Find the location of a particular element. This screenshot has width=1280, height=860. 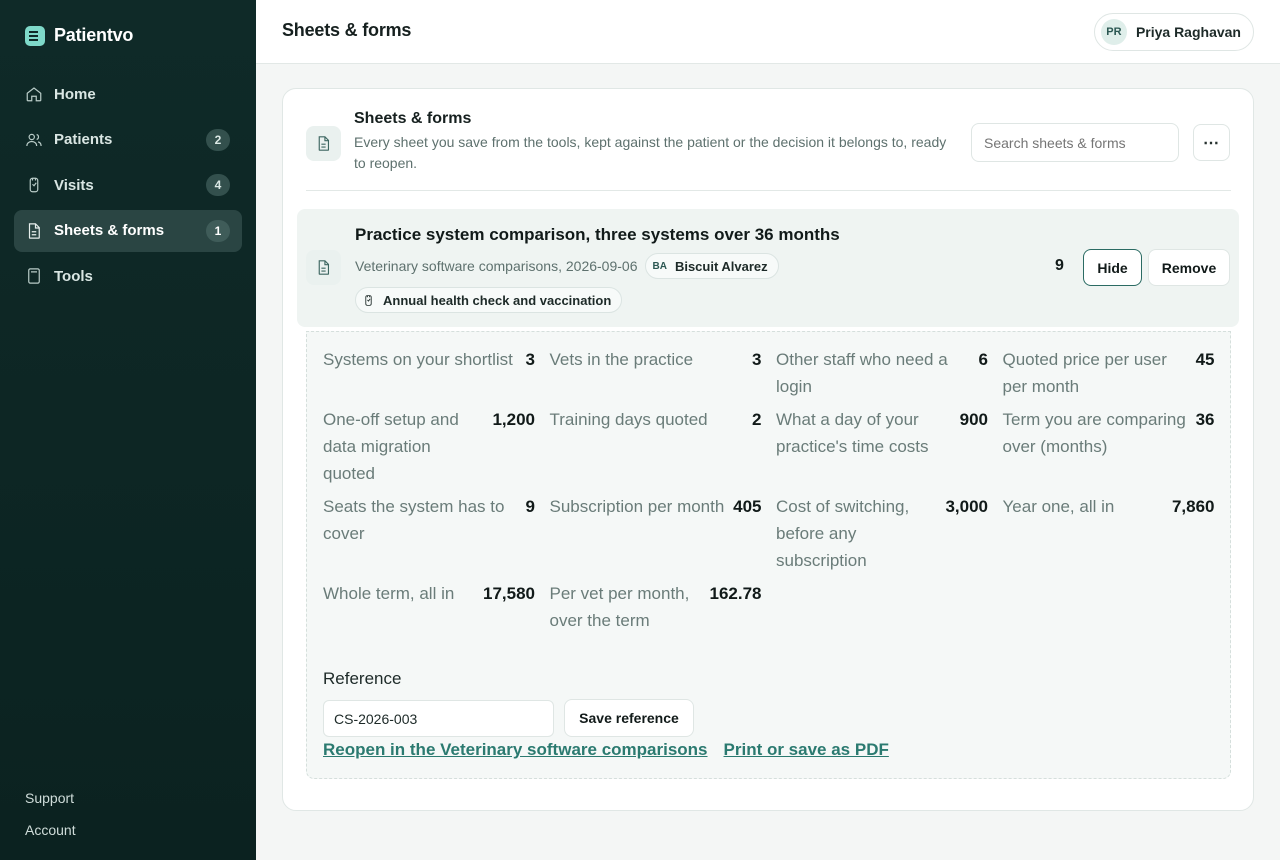

field-value: 3,000 is located at coordinates (966, 506).